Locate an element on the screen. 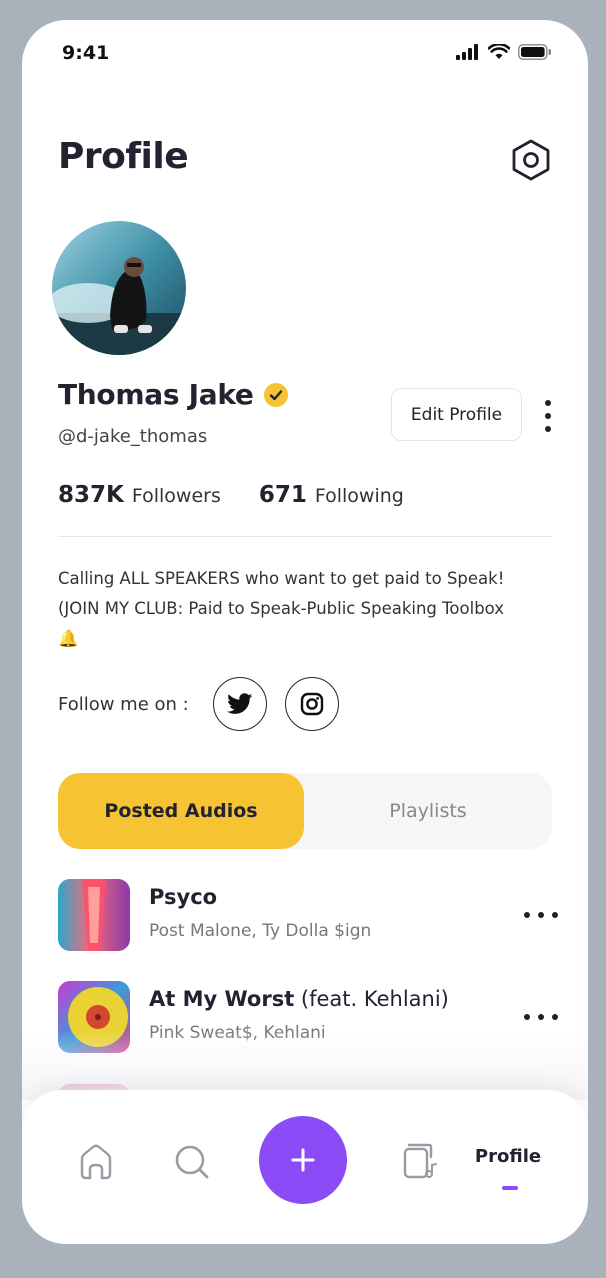 The width and height of the screenshot is (606, 1278). tab-playlists: Playlists is located at coordinates (428, 811).